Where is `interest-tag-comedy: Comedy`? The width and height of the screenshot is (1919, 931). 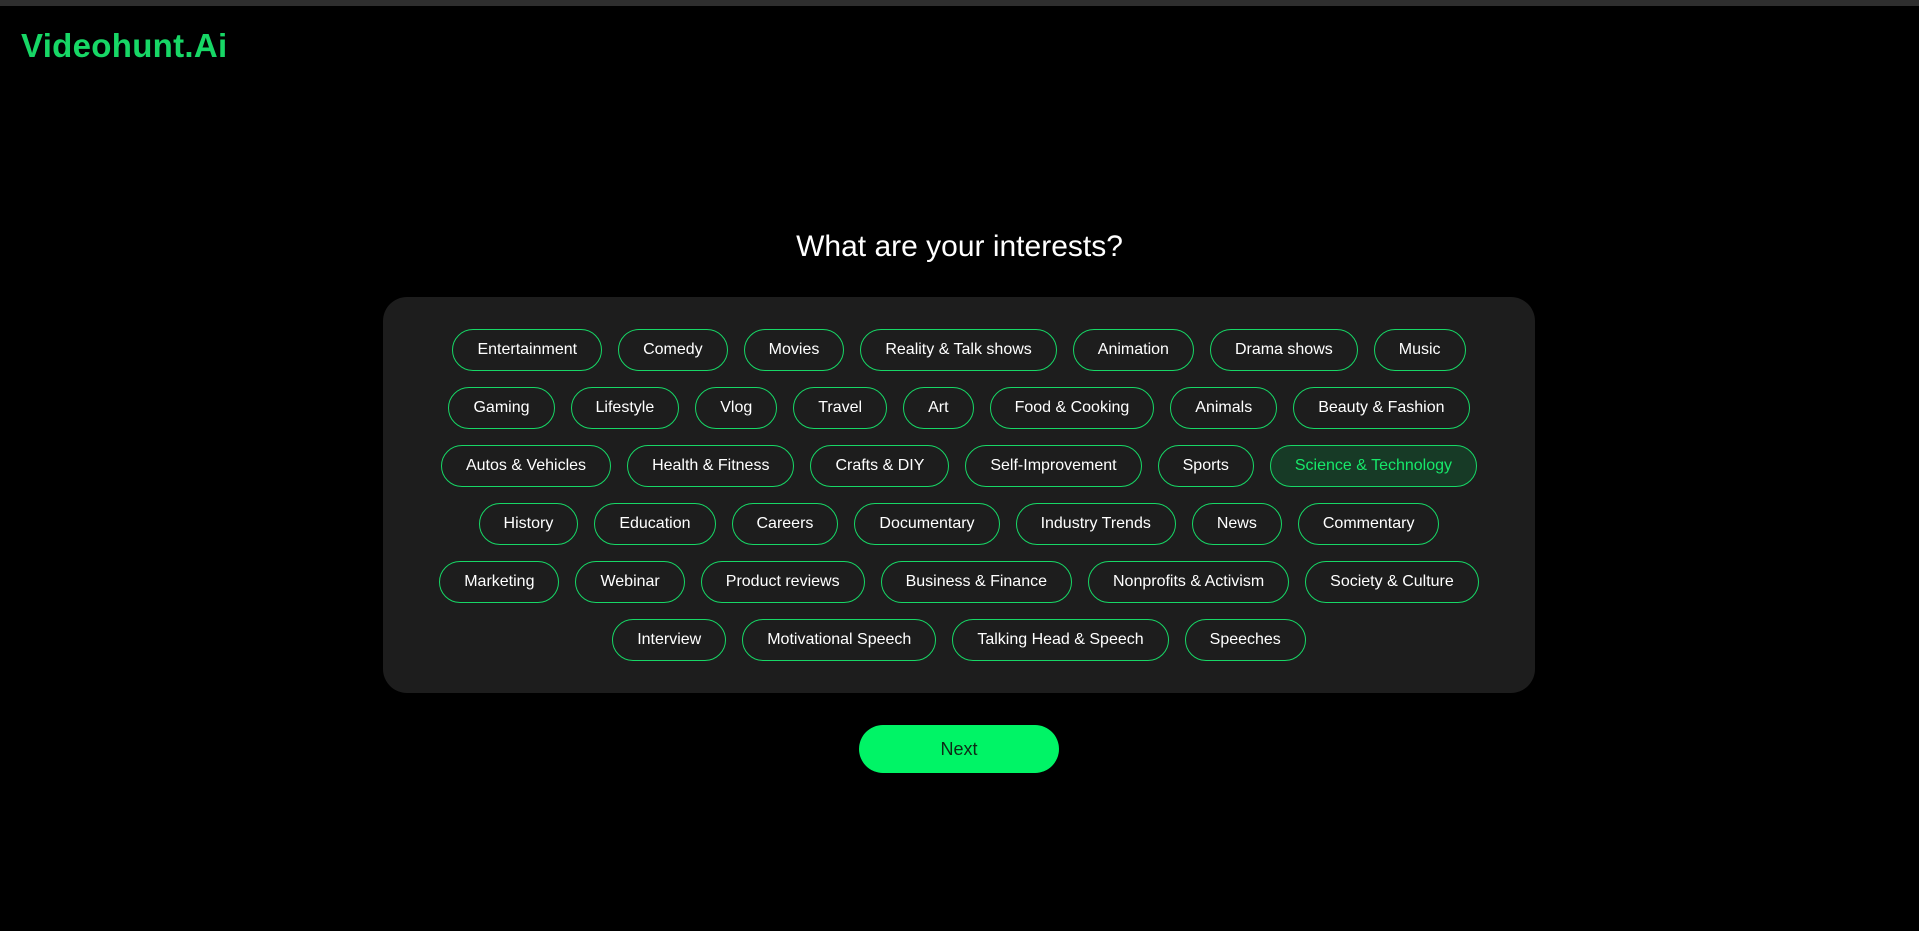 interest-tag-comedy: Comedy is located at coordinates (673, 350).